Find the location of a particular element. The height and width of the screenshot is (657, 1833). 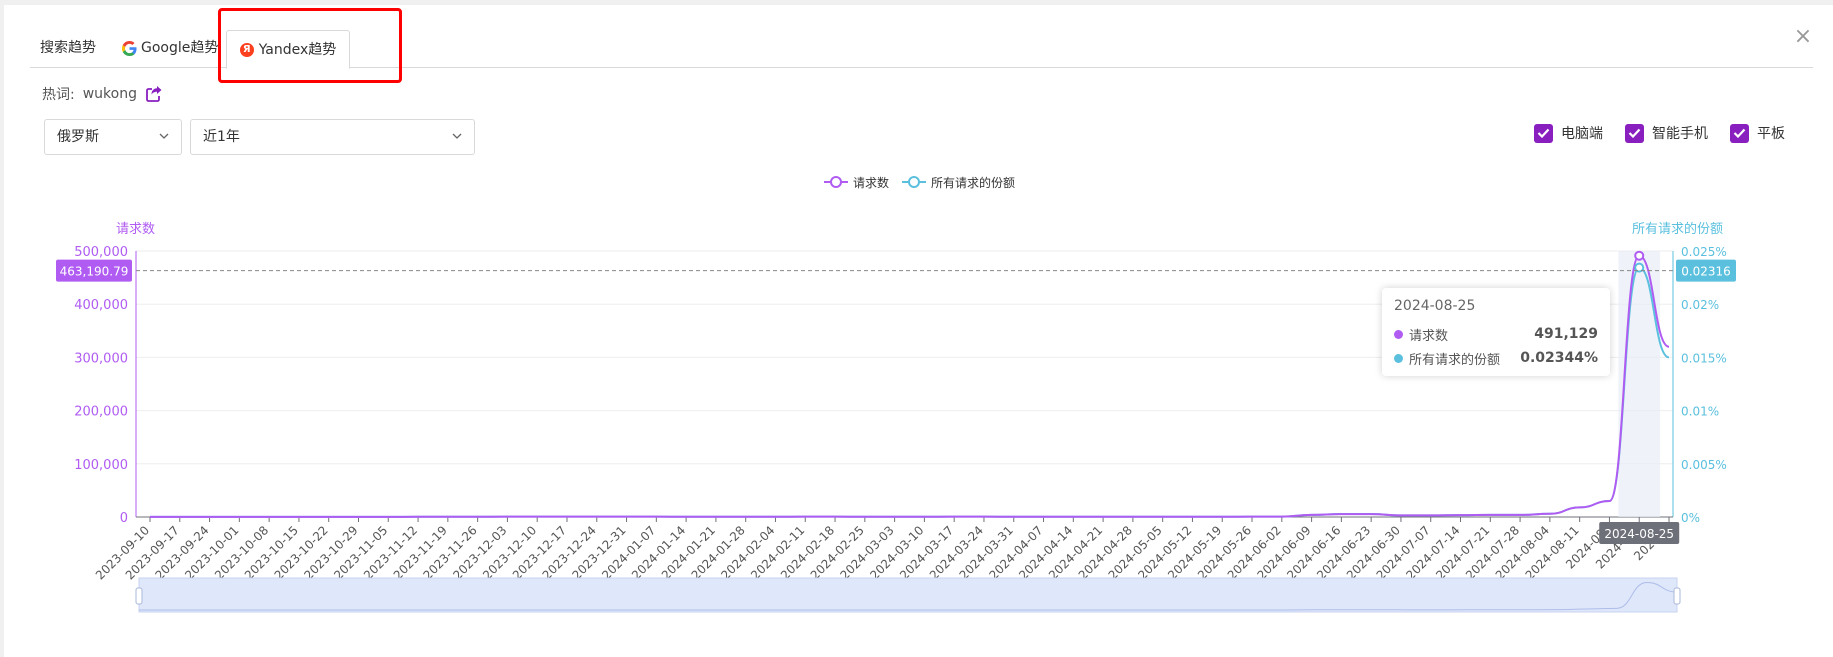

tooltip-share-value: 0.02344% is located at coordinates (1559, 358).